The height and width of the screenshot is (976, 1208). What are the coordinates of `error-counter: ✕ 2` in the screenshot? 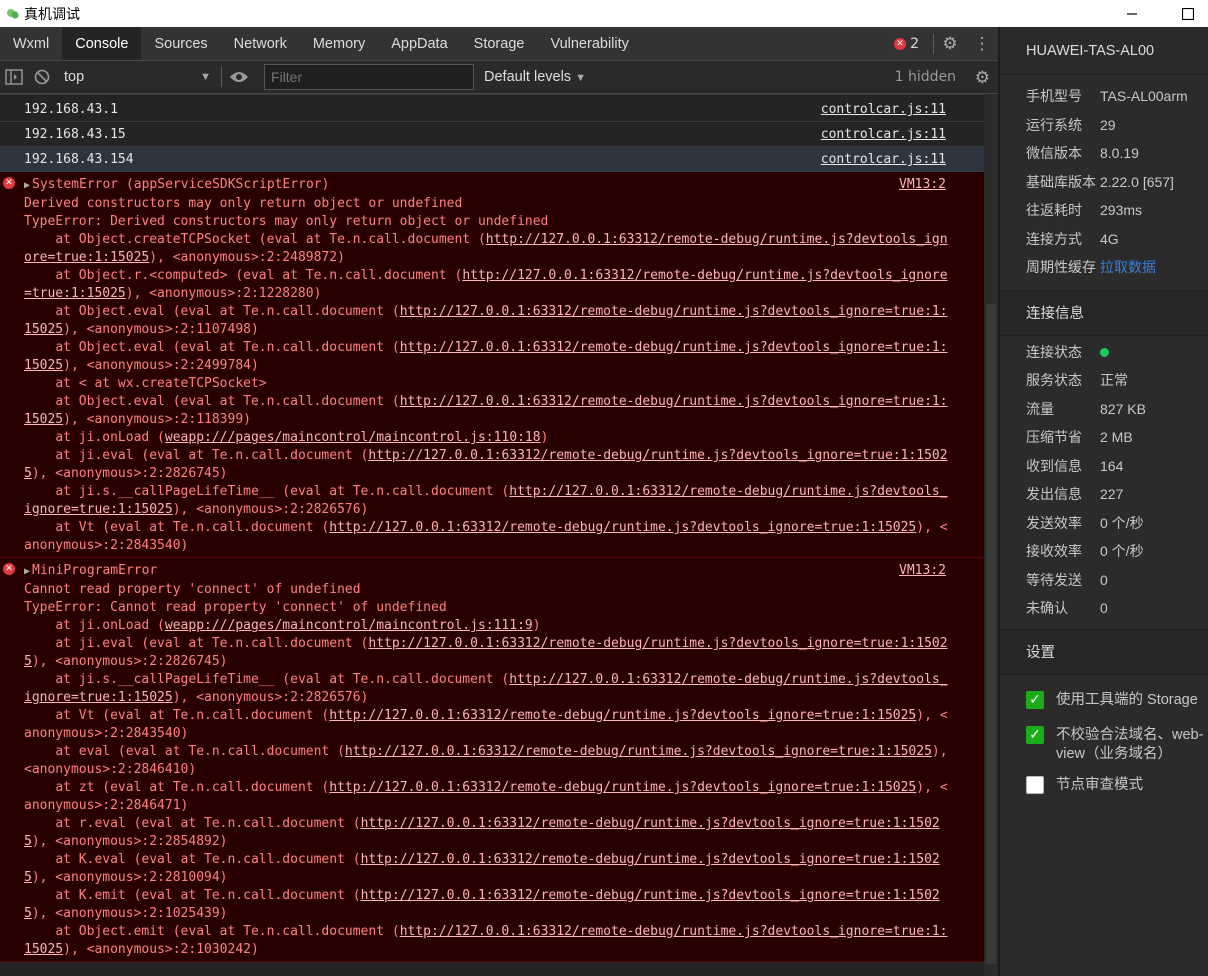 It's located at (906, 44).